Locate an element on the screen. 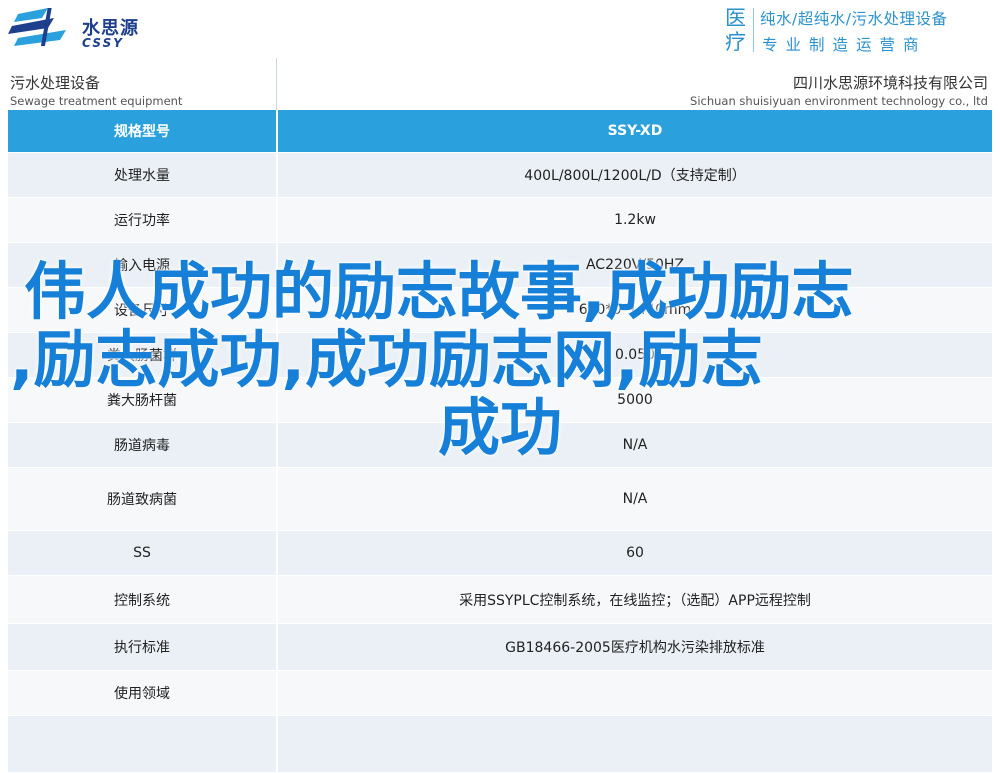 This screenshot has width=1000, height=773. row-label: 控制系统 is located at coordinates (143, 599).